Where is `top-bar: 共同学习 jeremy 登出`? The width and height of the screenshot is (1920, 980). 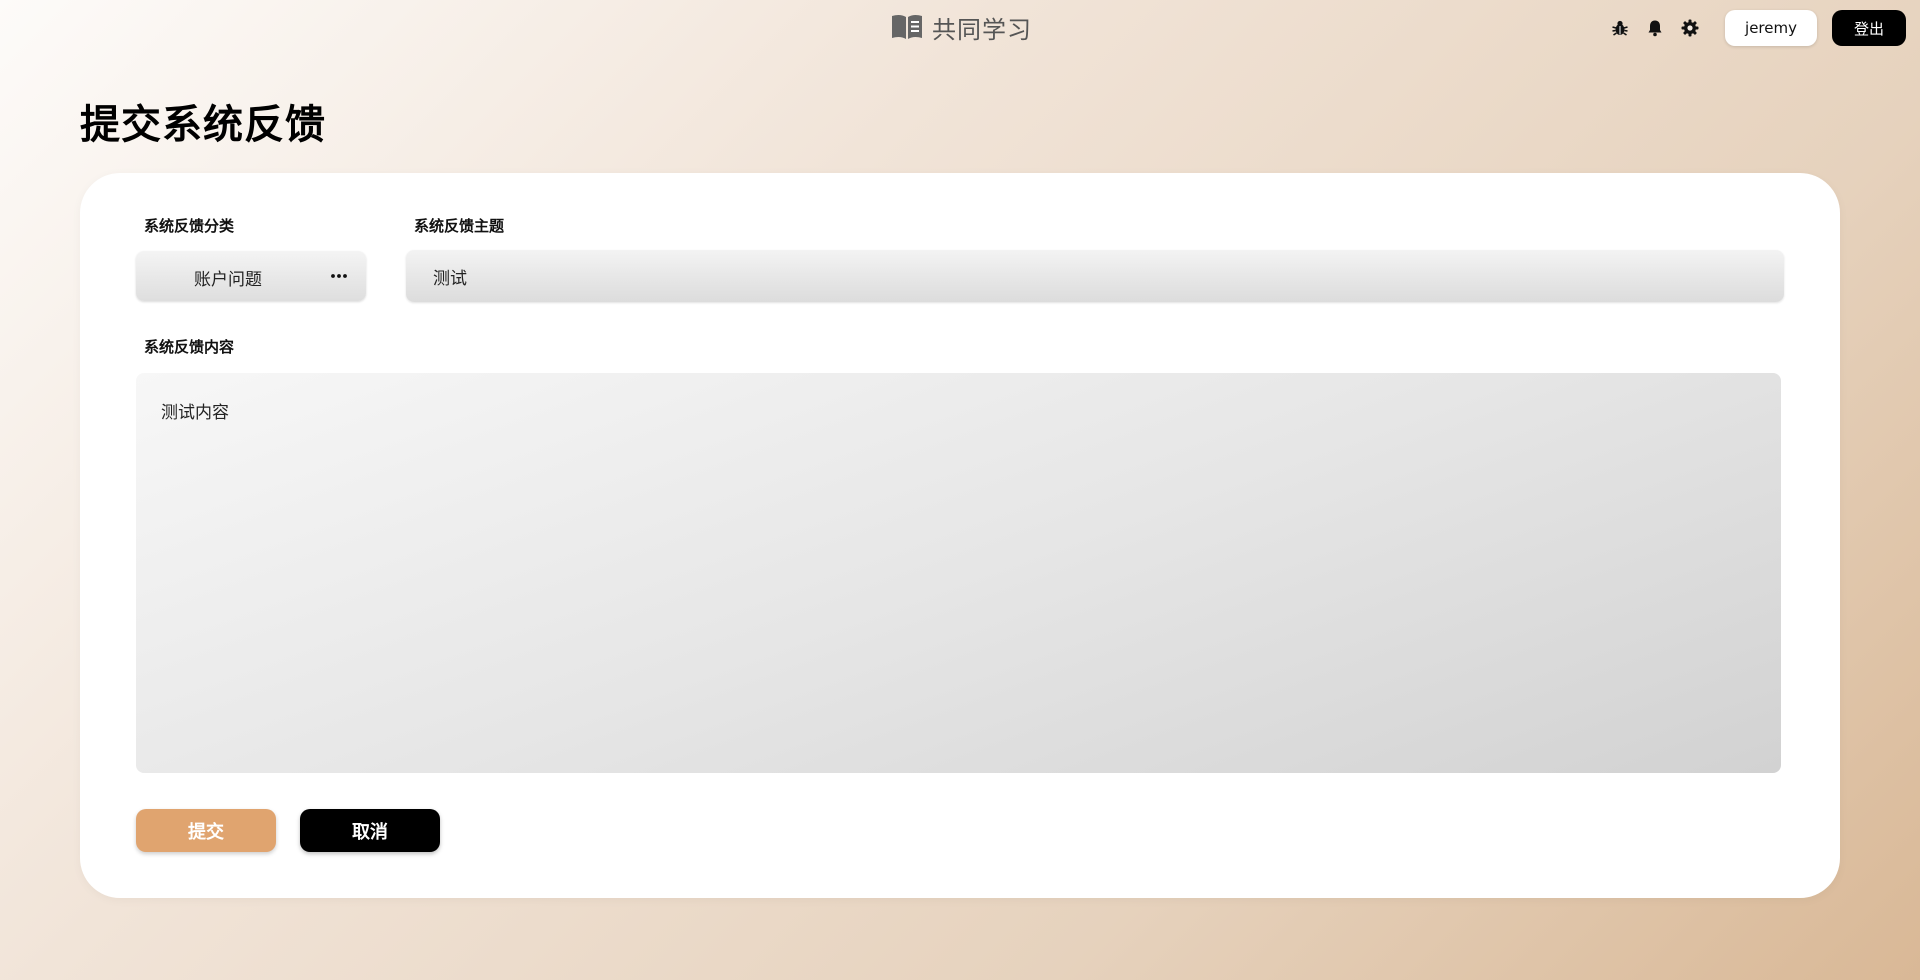
top-bar: 共同学习 jeremy 登出 is located at coordinates (960, 28).